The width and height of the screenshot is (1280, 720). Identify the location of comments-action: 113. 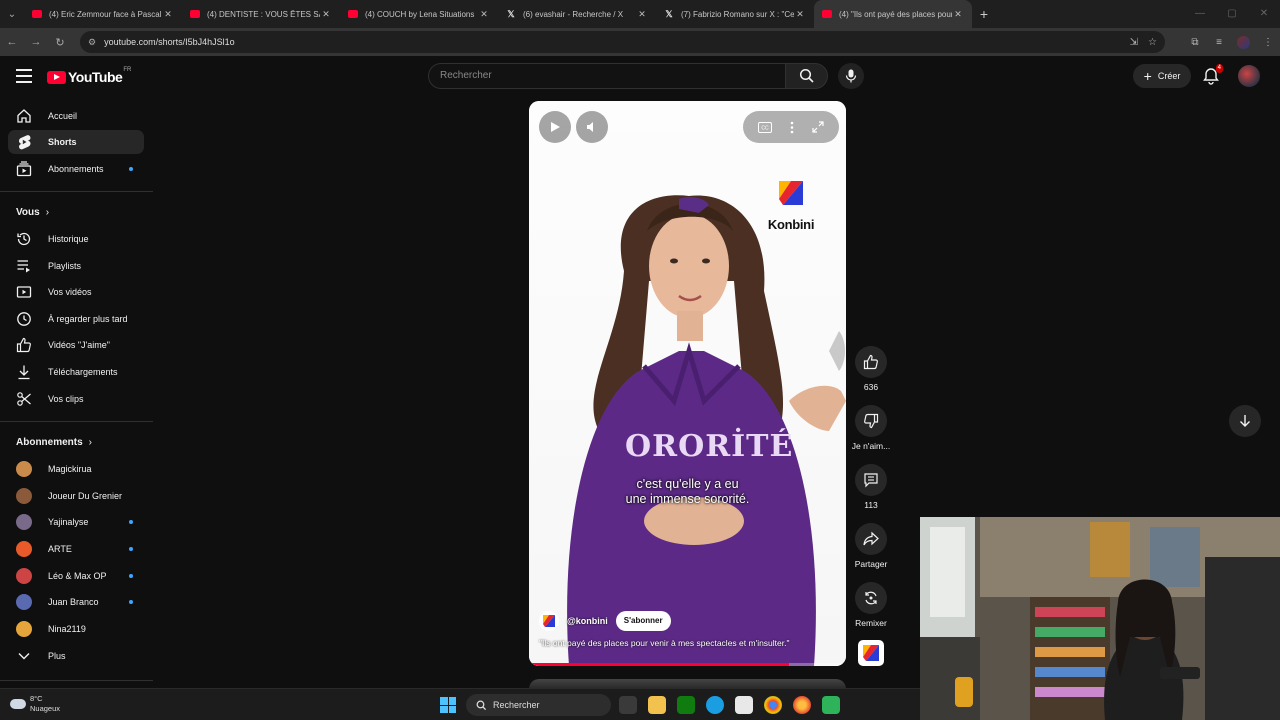
(871, 487).